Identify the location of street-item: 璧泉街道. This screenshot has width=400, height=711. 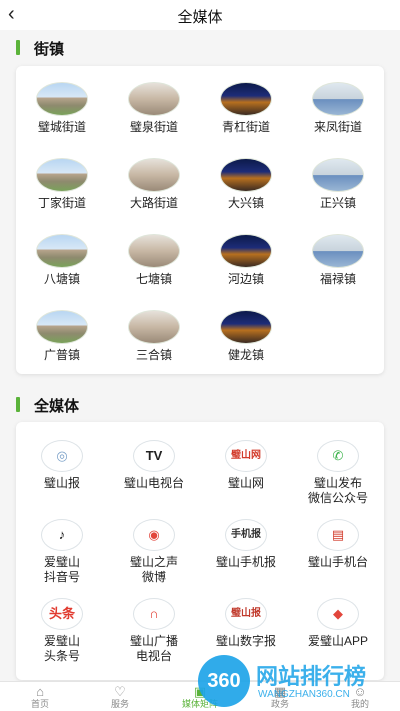
(154, 111).